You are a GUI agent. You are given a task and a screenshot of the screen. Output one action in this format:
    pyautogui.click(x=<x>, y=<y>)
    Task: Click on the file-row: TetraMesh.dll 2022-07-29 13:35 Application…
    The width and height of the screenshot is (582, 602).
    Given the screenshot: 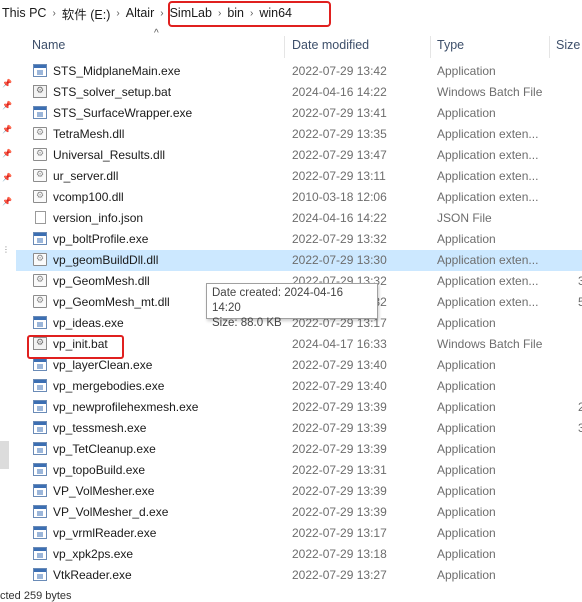 What is the action you would take?
    pyautogui.click(x=299, y=134)
    